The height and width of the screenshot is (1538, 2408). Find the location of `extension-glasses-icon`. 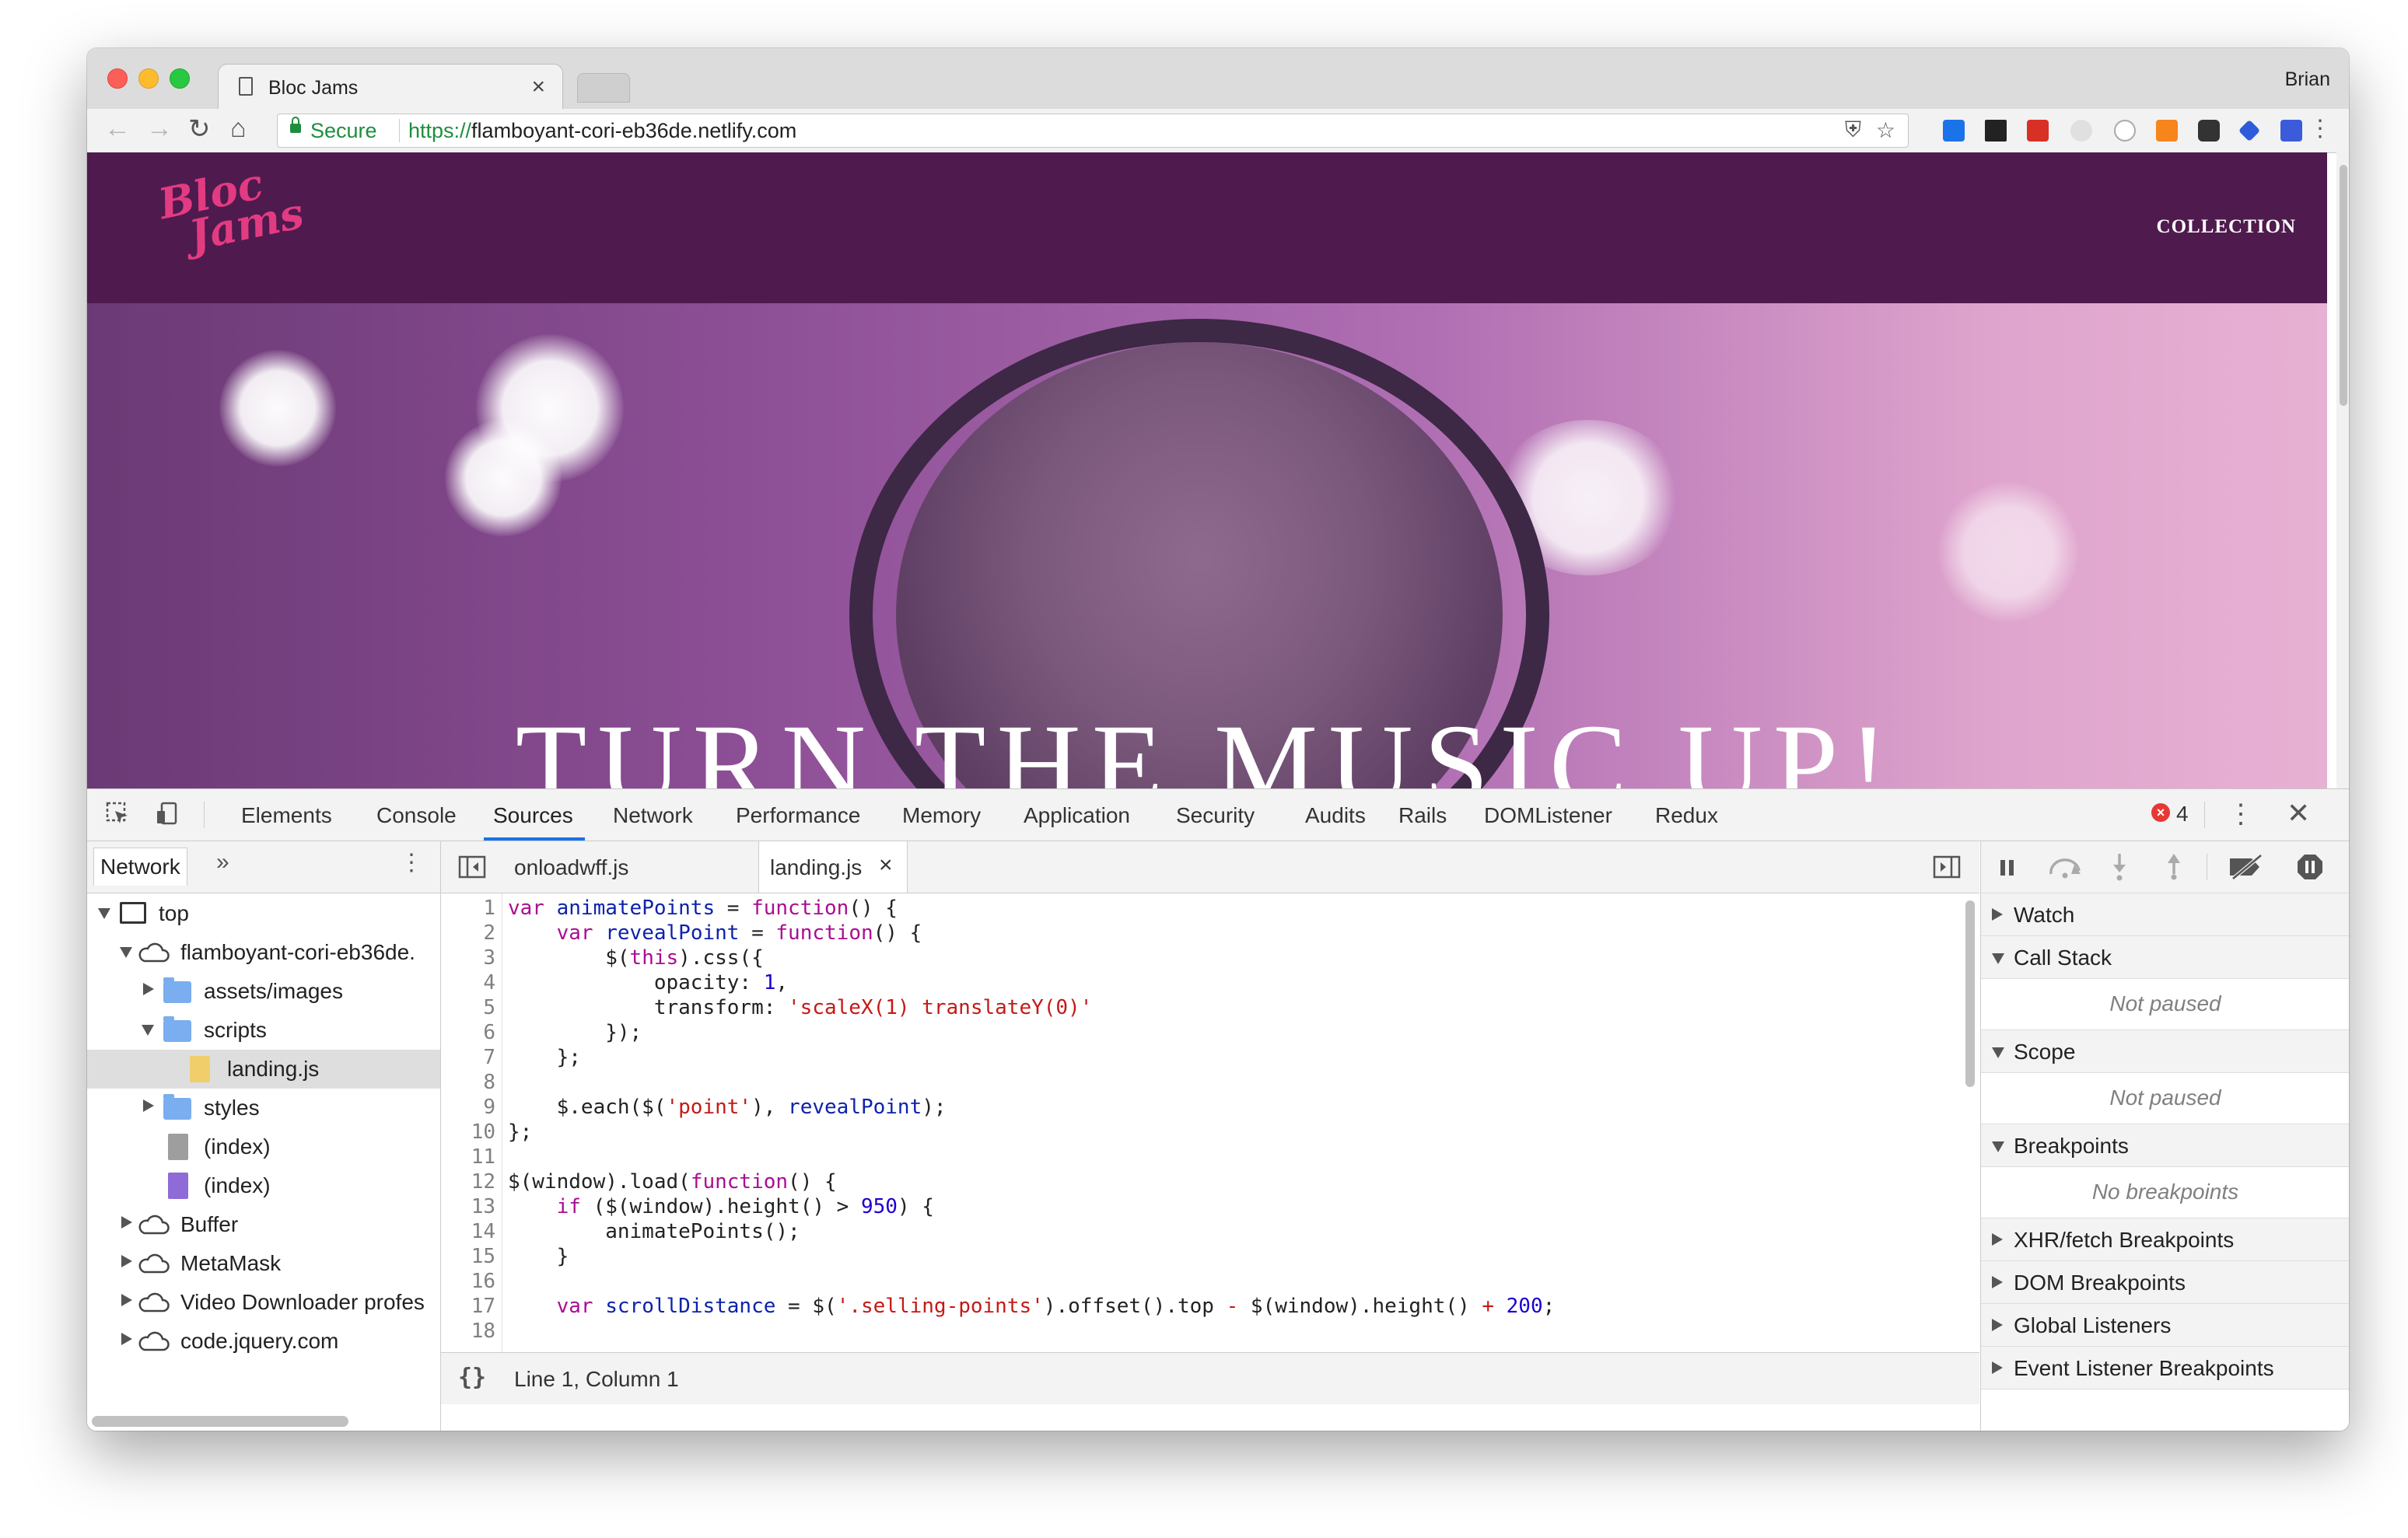

extension-glasses-icon is located at coordinates (2209, 131).